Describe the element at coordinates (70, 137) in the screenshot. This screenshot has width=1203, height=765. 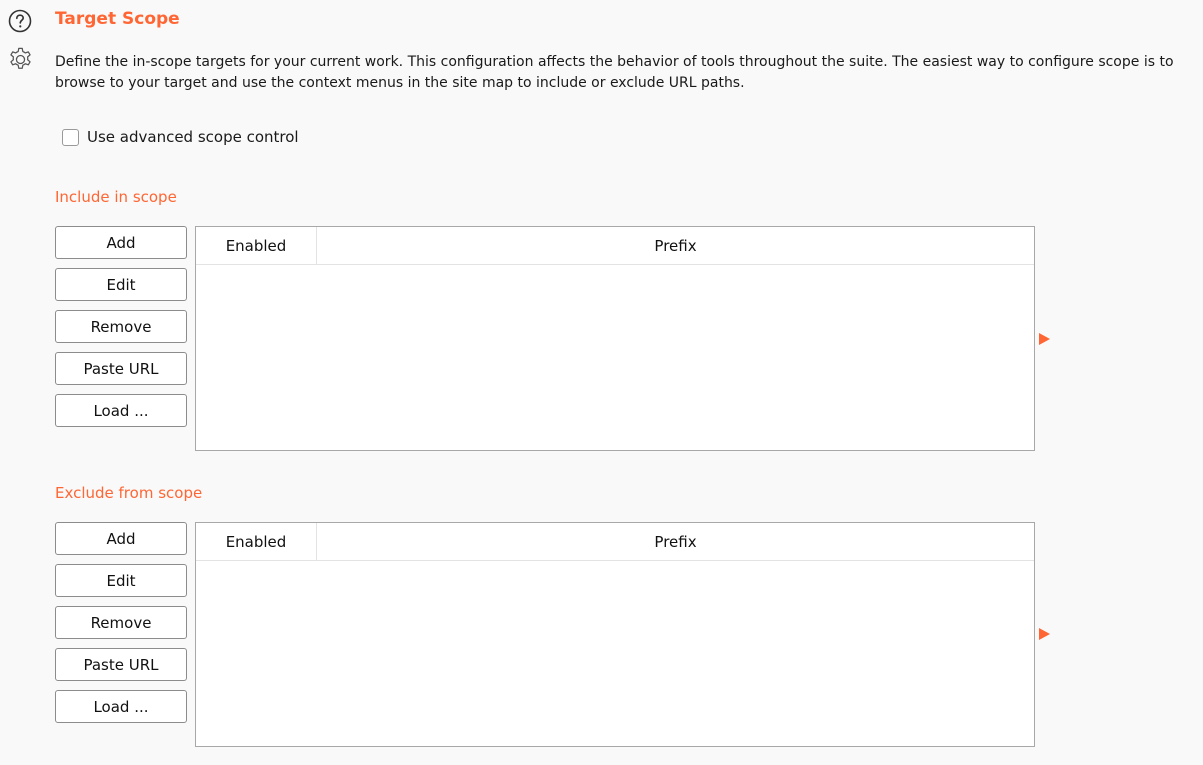
I see `advanced-scope-checkbox` at that location.